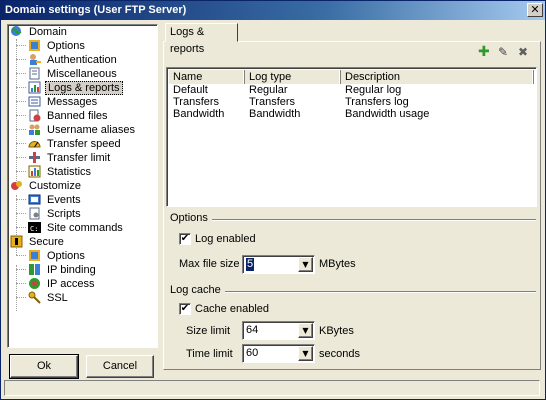  I want to click on cache-enabled-label: Cache enabled, so click(232, 309).